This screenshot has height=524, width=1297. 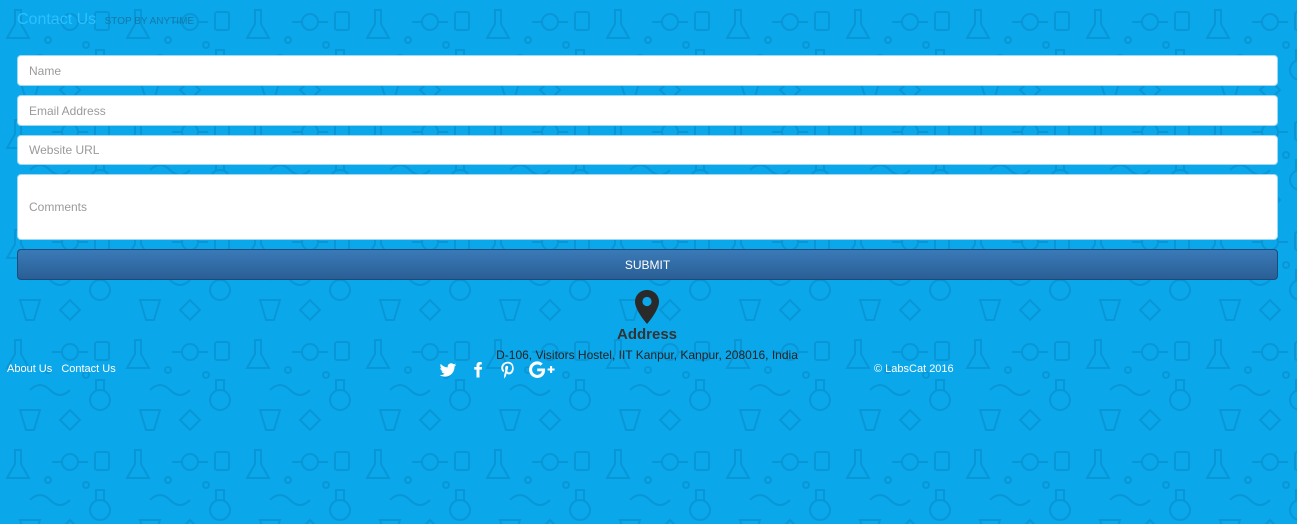 What do you see at coordinates (647, 150) in the screenshot?
I see `website-url-input` at bounding box center [647, 150].